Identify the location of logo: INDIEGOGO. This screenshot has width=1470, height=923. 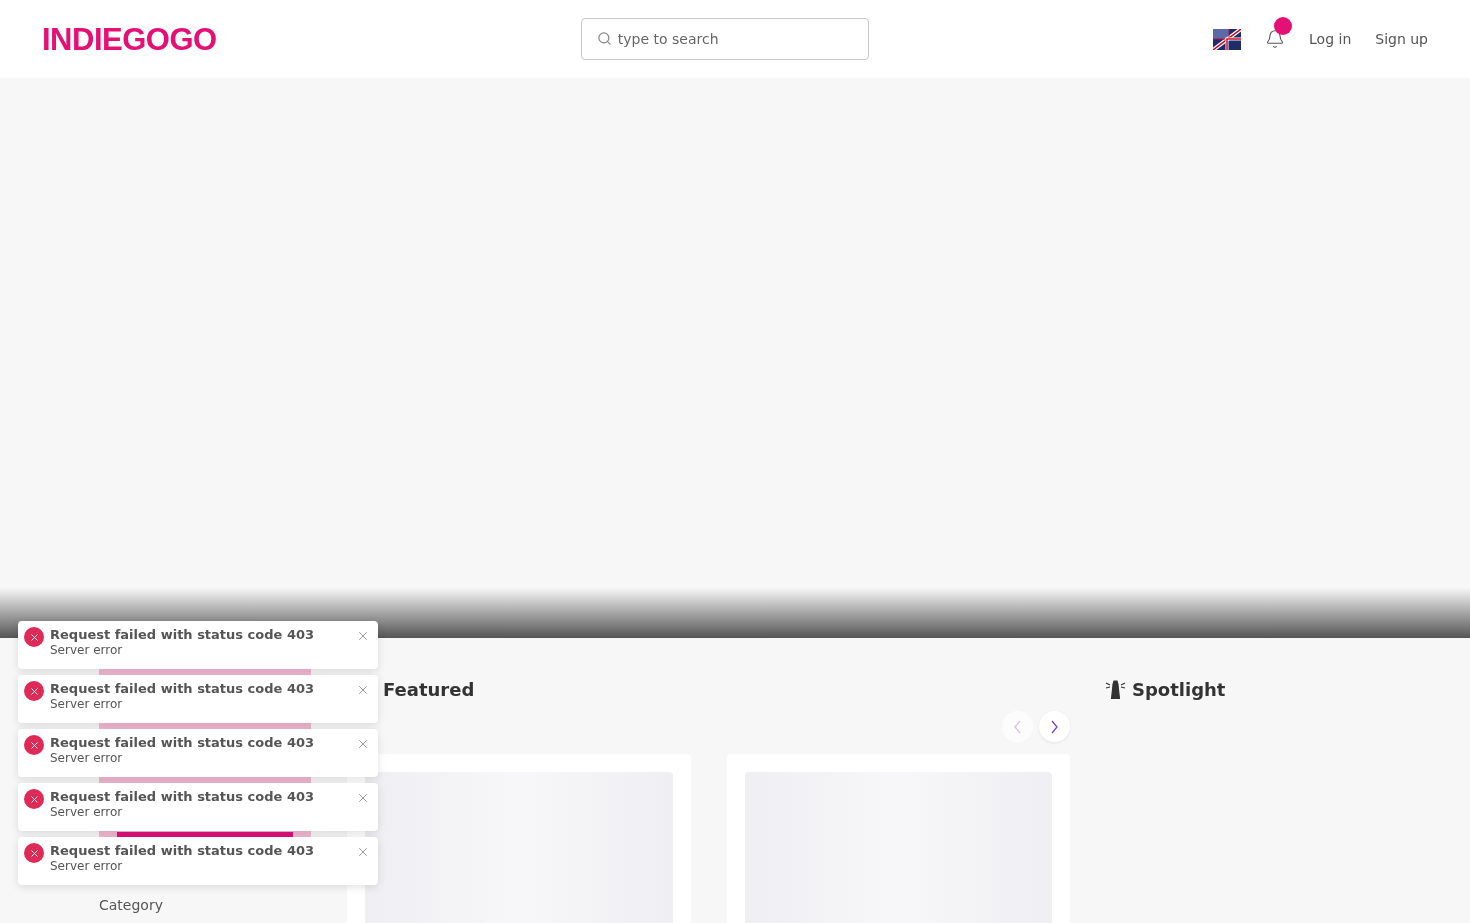
(129, 39).